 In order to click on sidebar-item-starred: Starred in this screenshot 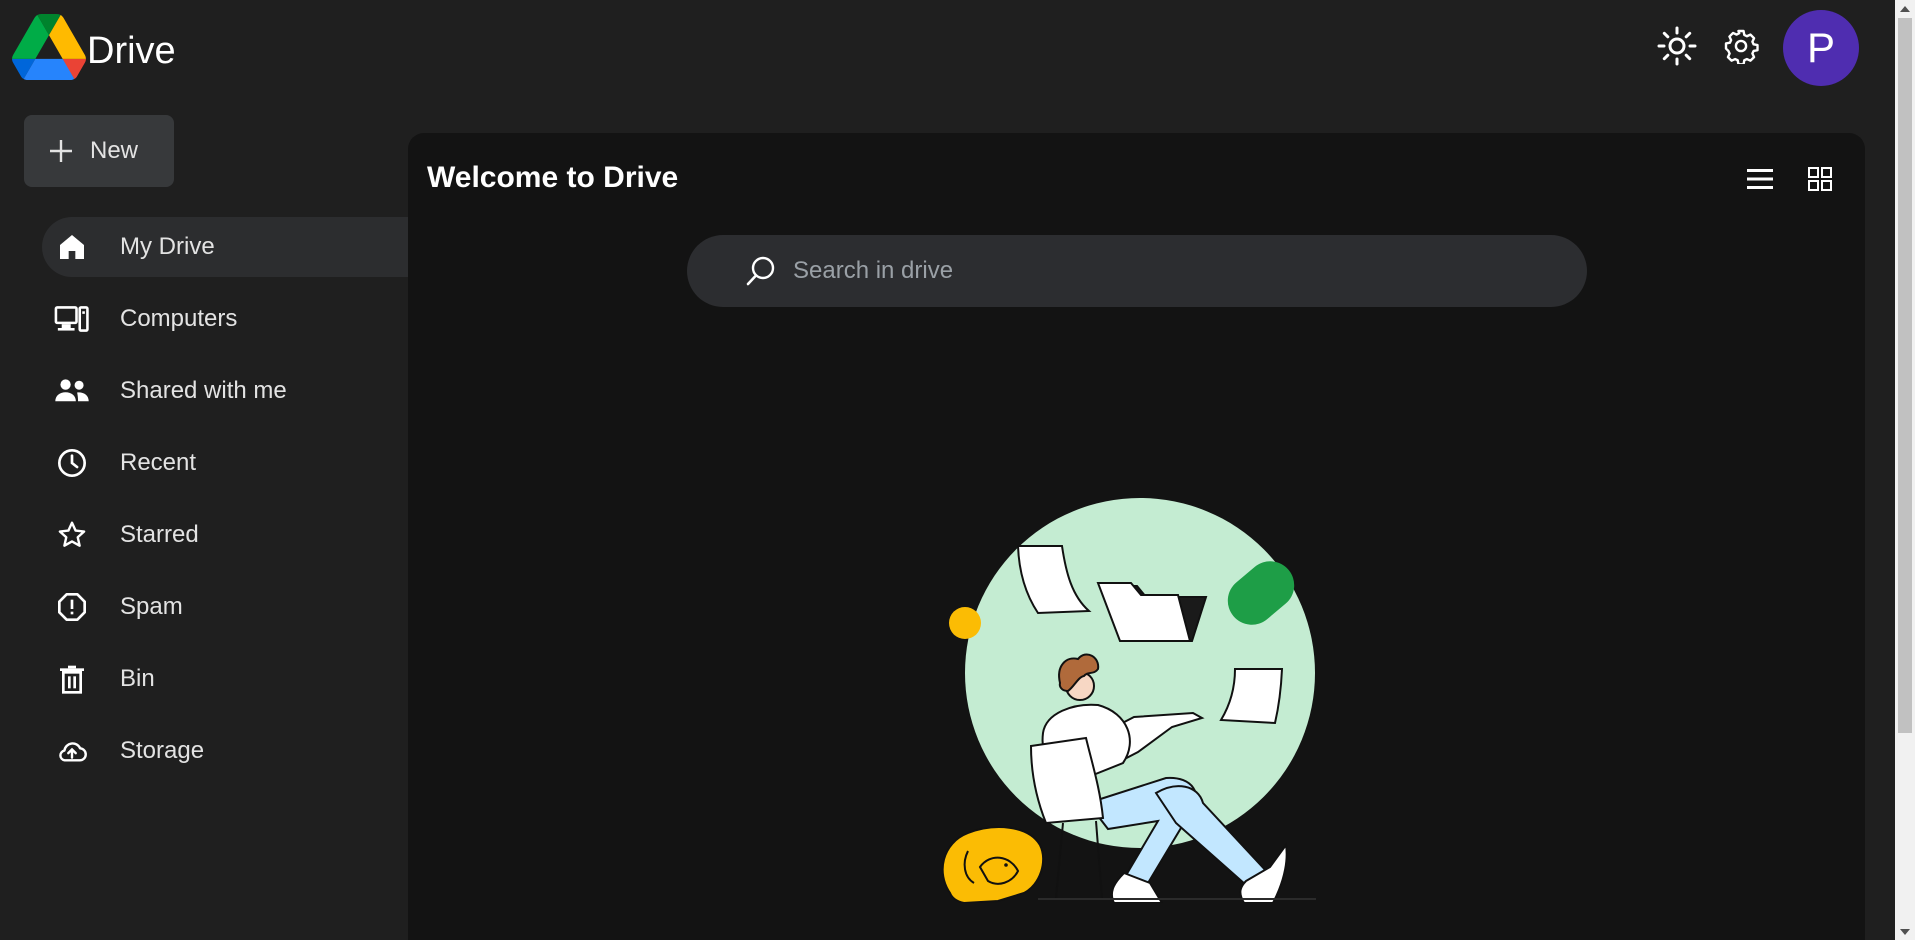, I will do `click(225, 535)`.